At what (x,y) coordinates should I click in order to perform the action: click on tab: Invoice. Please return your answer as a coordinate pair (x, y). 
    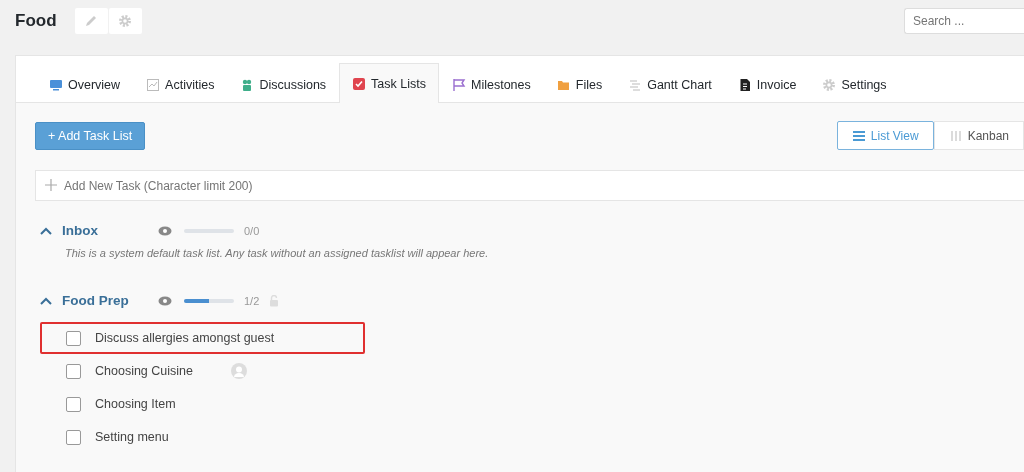
    Looking at the image, I should click on (767, 84).